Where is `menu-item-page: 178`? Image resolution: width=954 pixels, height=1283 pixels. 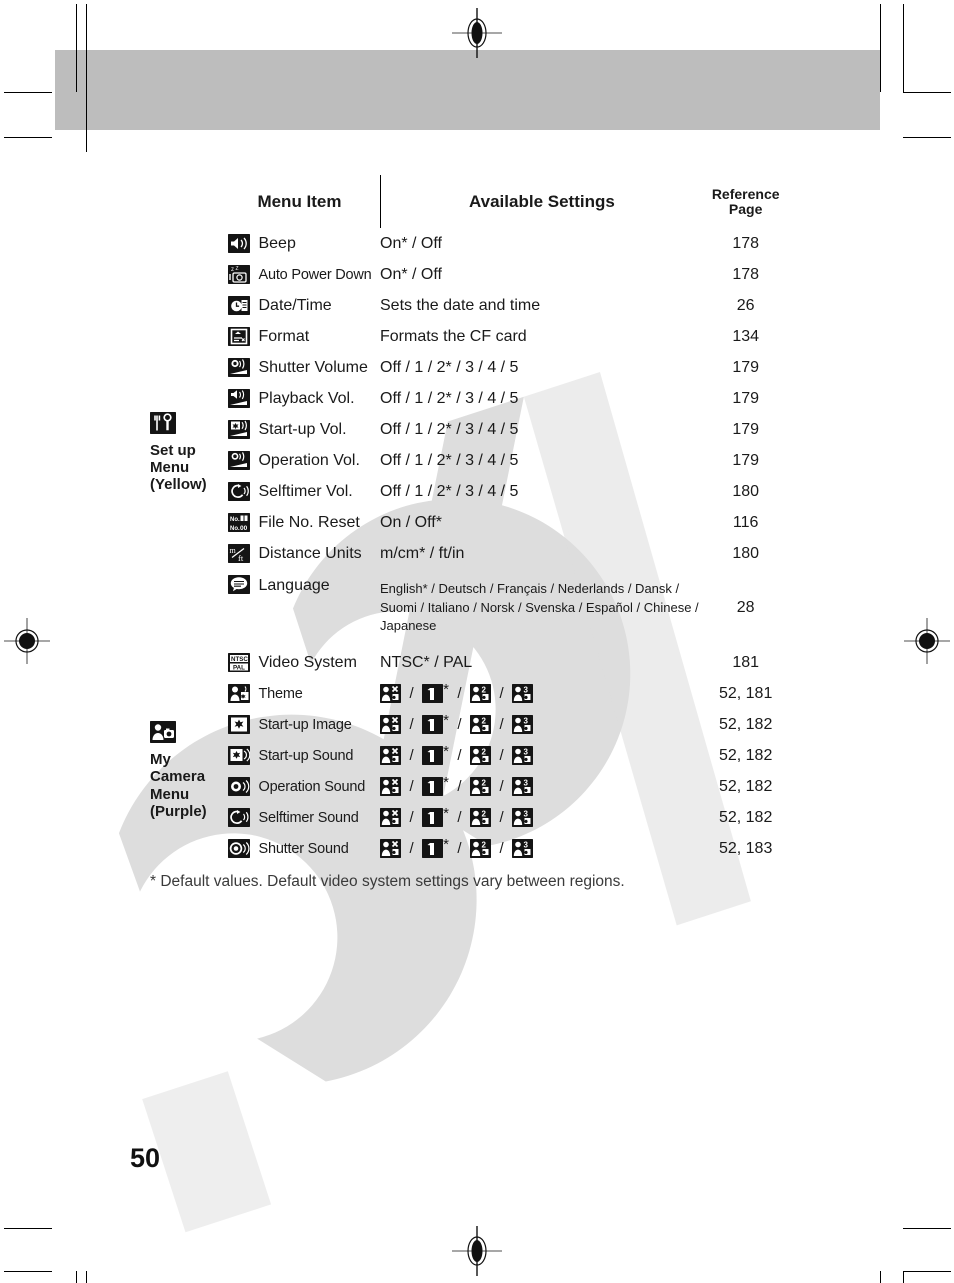 menu-item-page: 178 is located at coordinates (746, 274).